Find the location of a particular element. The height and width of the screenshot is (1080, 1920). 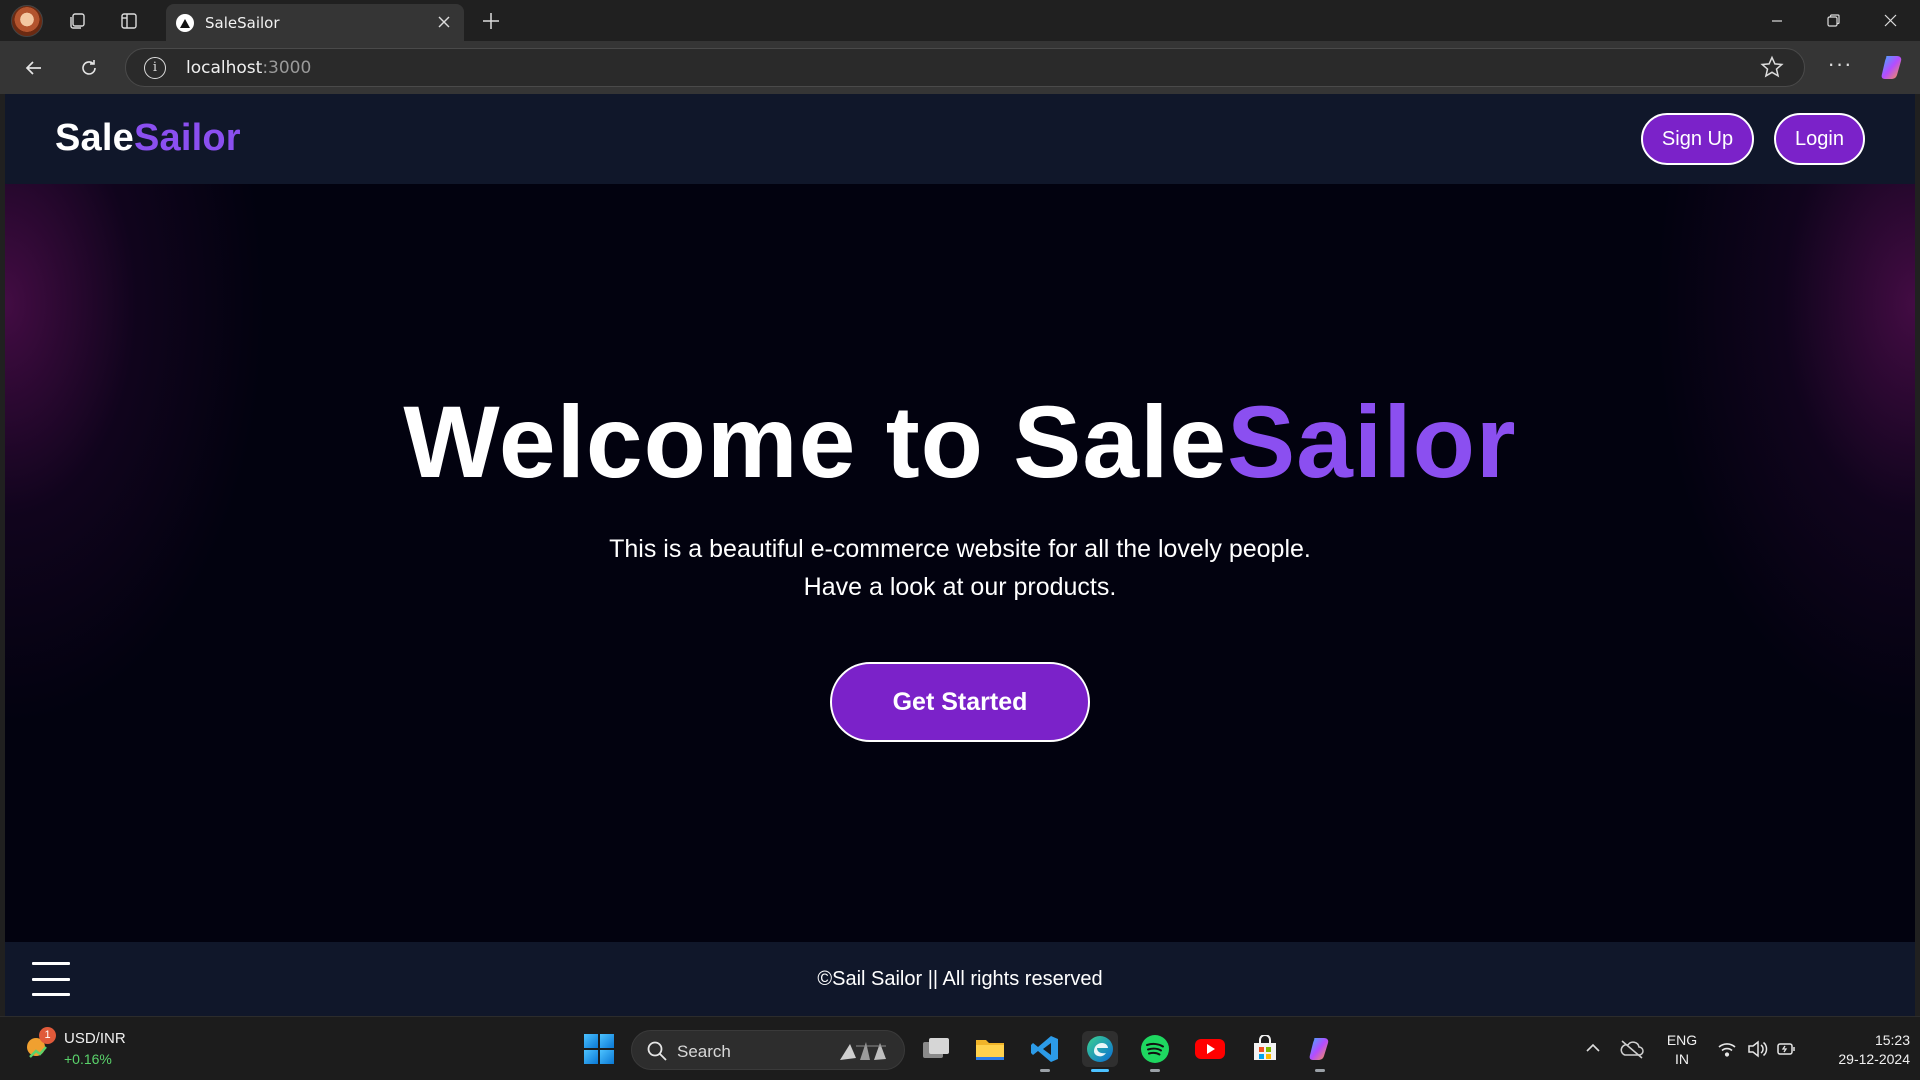

logo-text-sailor: Sailor is located at coordinates (187, 138).